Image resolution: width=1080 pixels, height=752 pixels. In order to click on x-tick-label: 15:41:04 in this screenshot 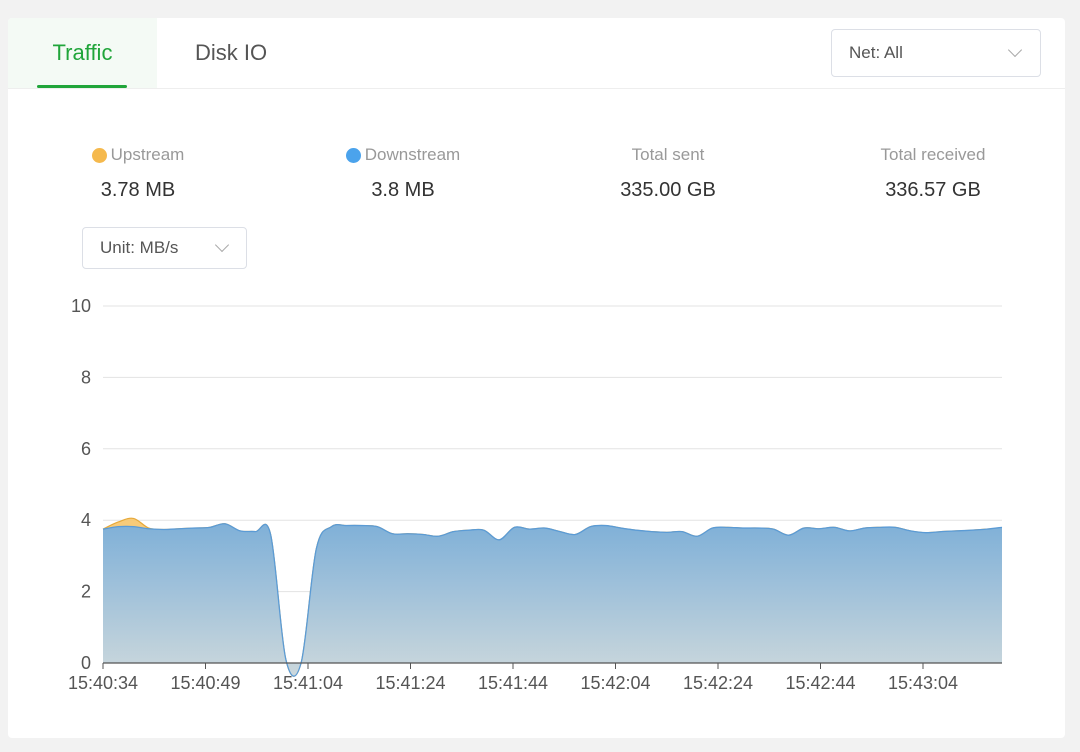, I will do `click(308, 683)`.